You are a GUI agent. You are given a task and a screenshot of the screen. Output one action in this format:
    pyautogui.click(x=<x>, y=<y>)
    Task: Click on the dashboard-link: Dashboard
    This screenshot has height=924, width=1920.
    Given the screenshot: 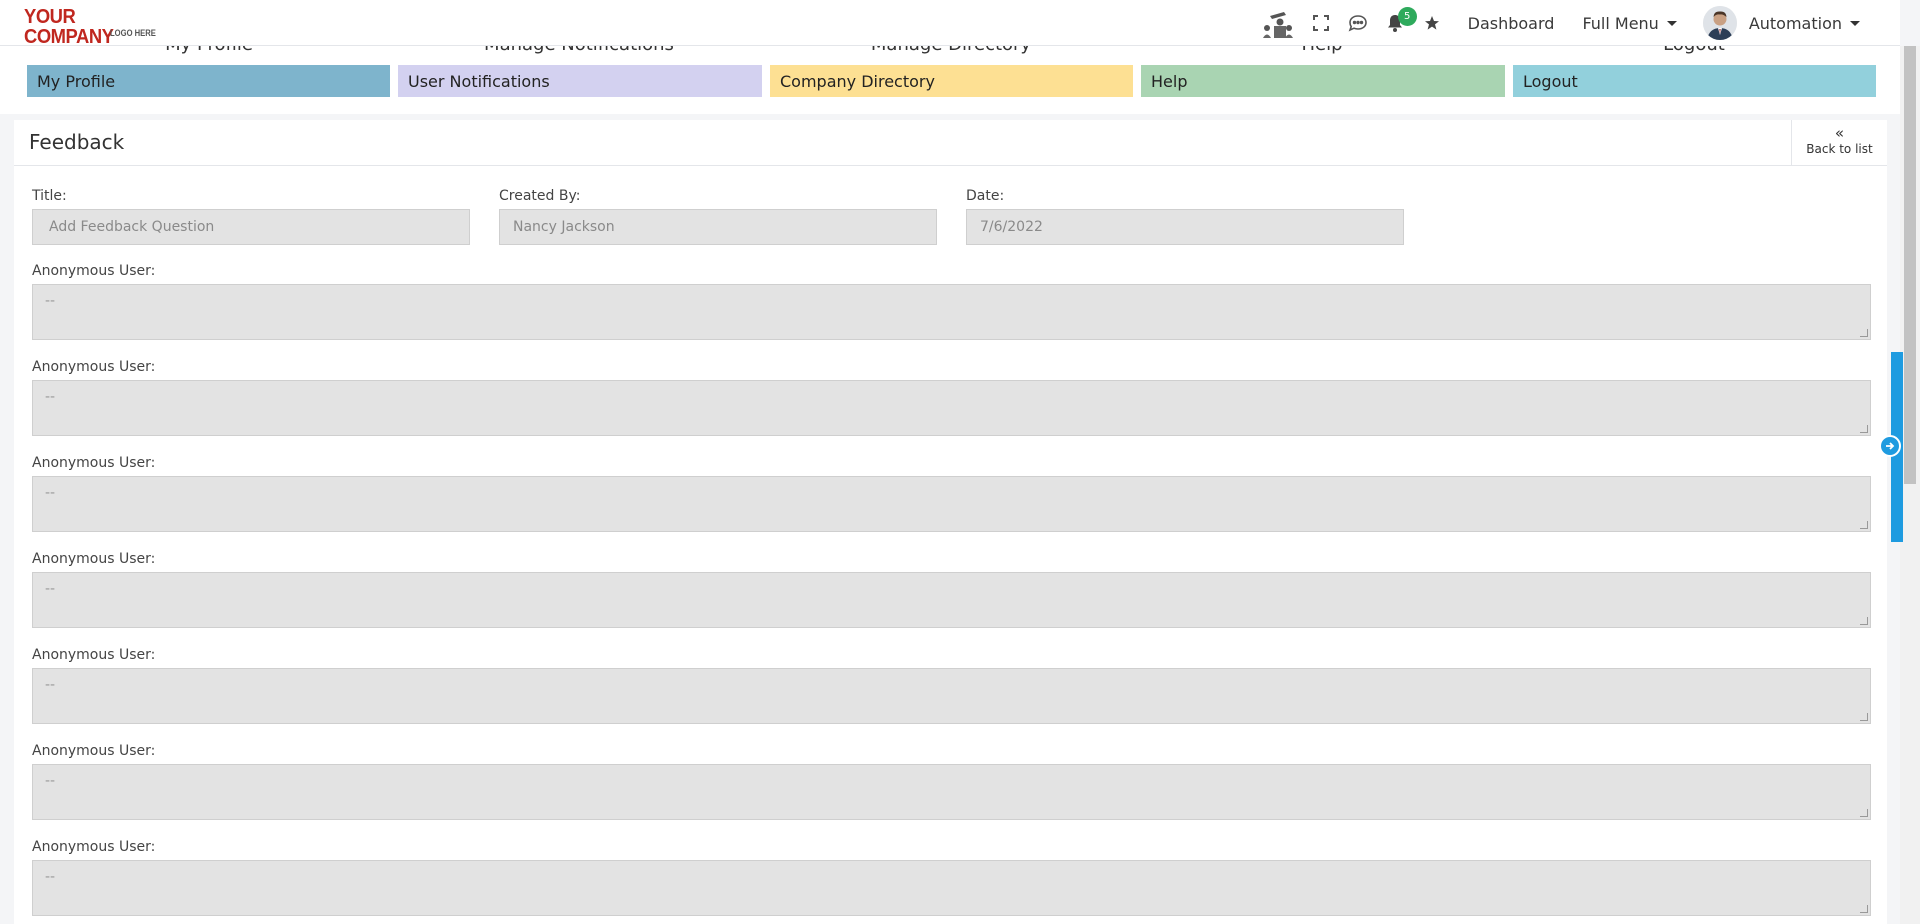 What is the action you would take?
    pyautogui.click(x=1511, y=23)
    